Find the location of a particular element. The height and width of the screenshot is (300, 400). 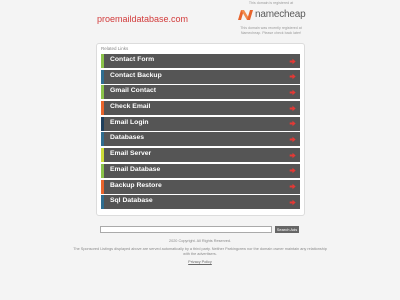

related-link-label: Backup Restore is located at coordinates (136, 185).